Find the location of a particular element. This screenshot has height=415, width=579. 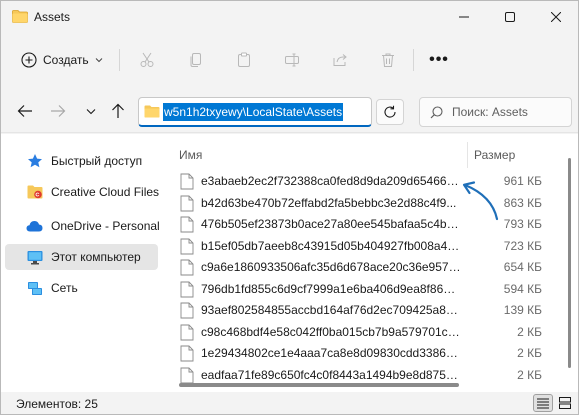

arrow-right-icon is located at coordinates (58, 111).